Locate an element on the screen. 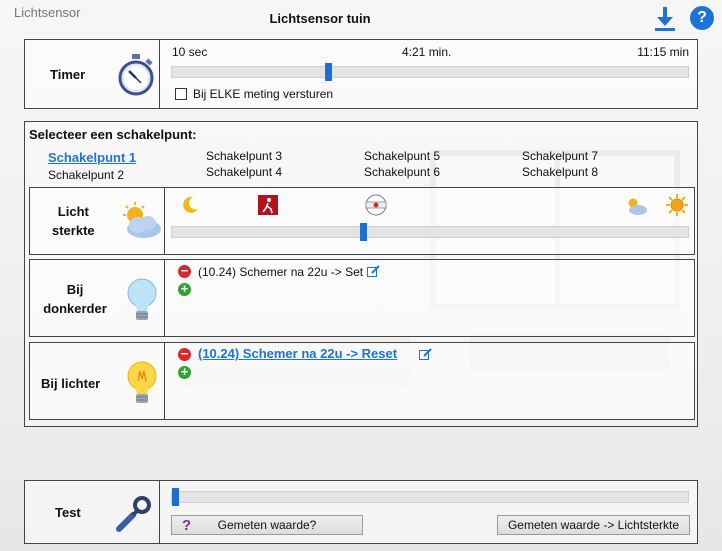  test-slider-track is located at coordinates (430, 497).